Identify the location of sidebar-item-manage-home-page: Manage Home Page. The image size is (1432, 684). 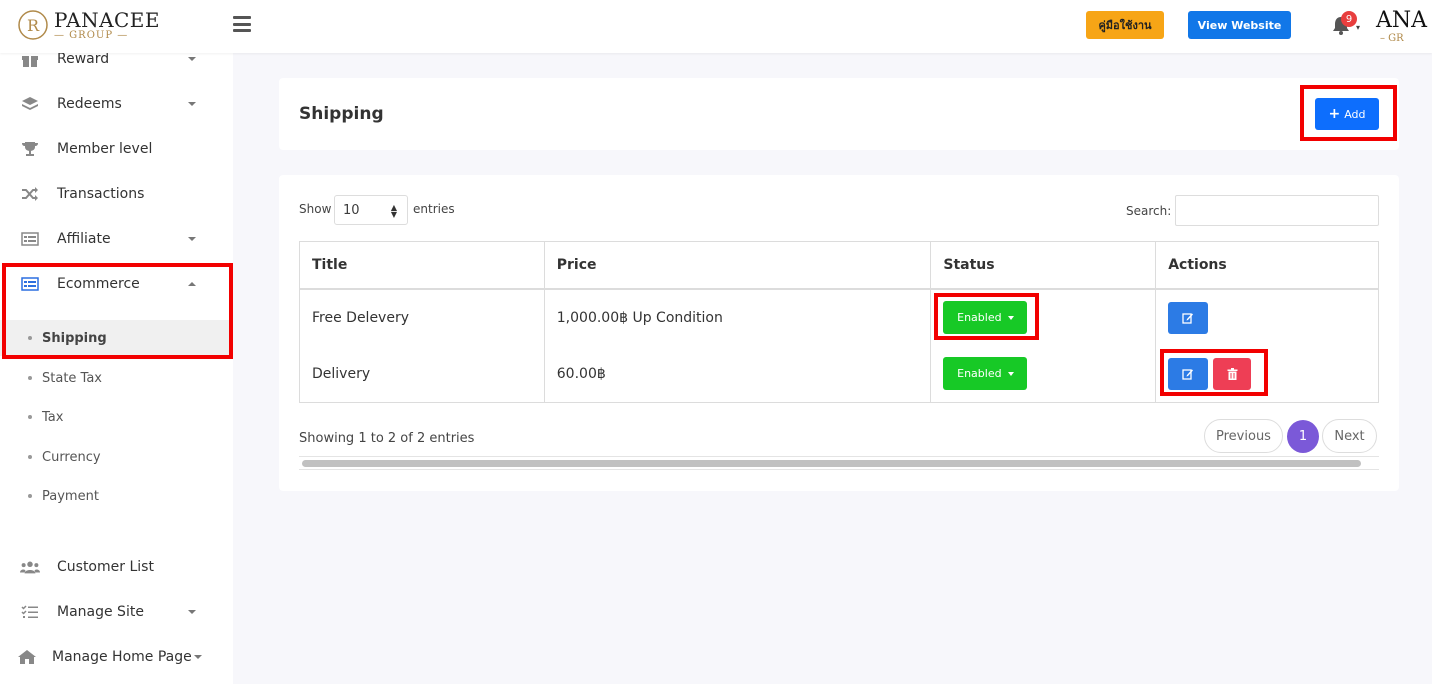
(116, 657).